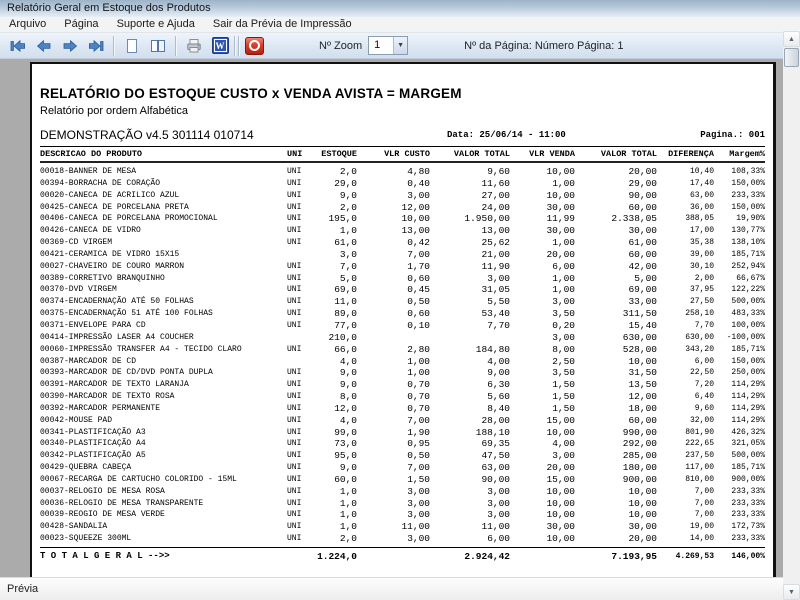  What do you see at coordinates (748, 527) in the screenshot?
I see `cell: 172,73%` at bounding box center [748, 527].